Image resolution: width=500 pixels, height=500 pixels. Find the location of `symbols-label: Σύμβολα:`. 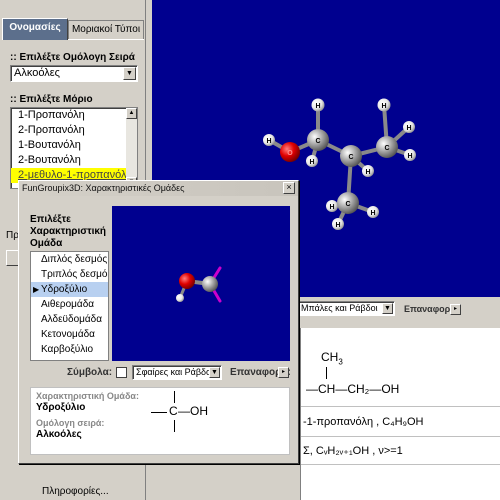

symbols-label: Σύμβολα: is located at coordinates (90, 372).